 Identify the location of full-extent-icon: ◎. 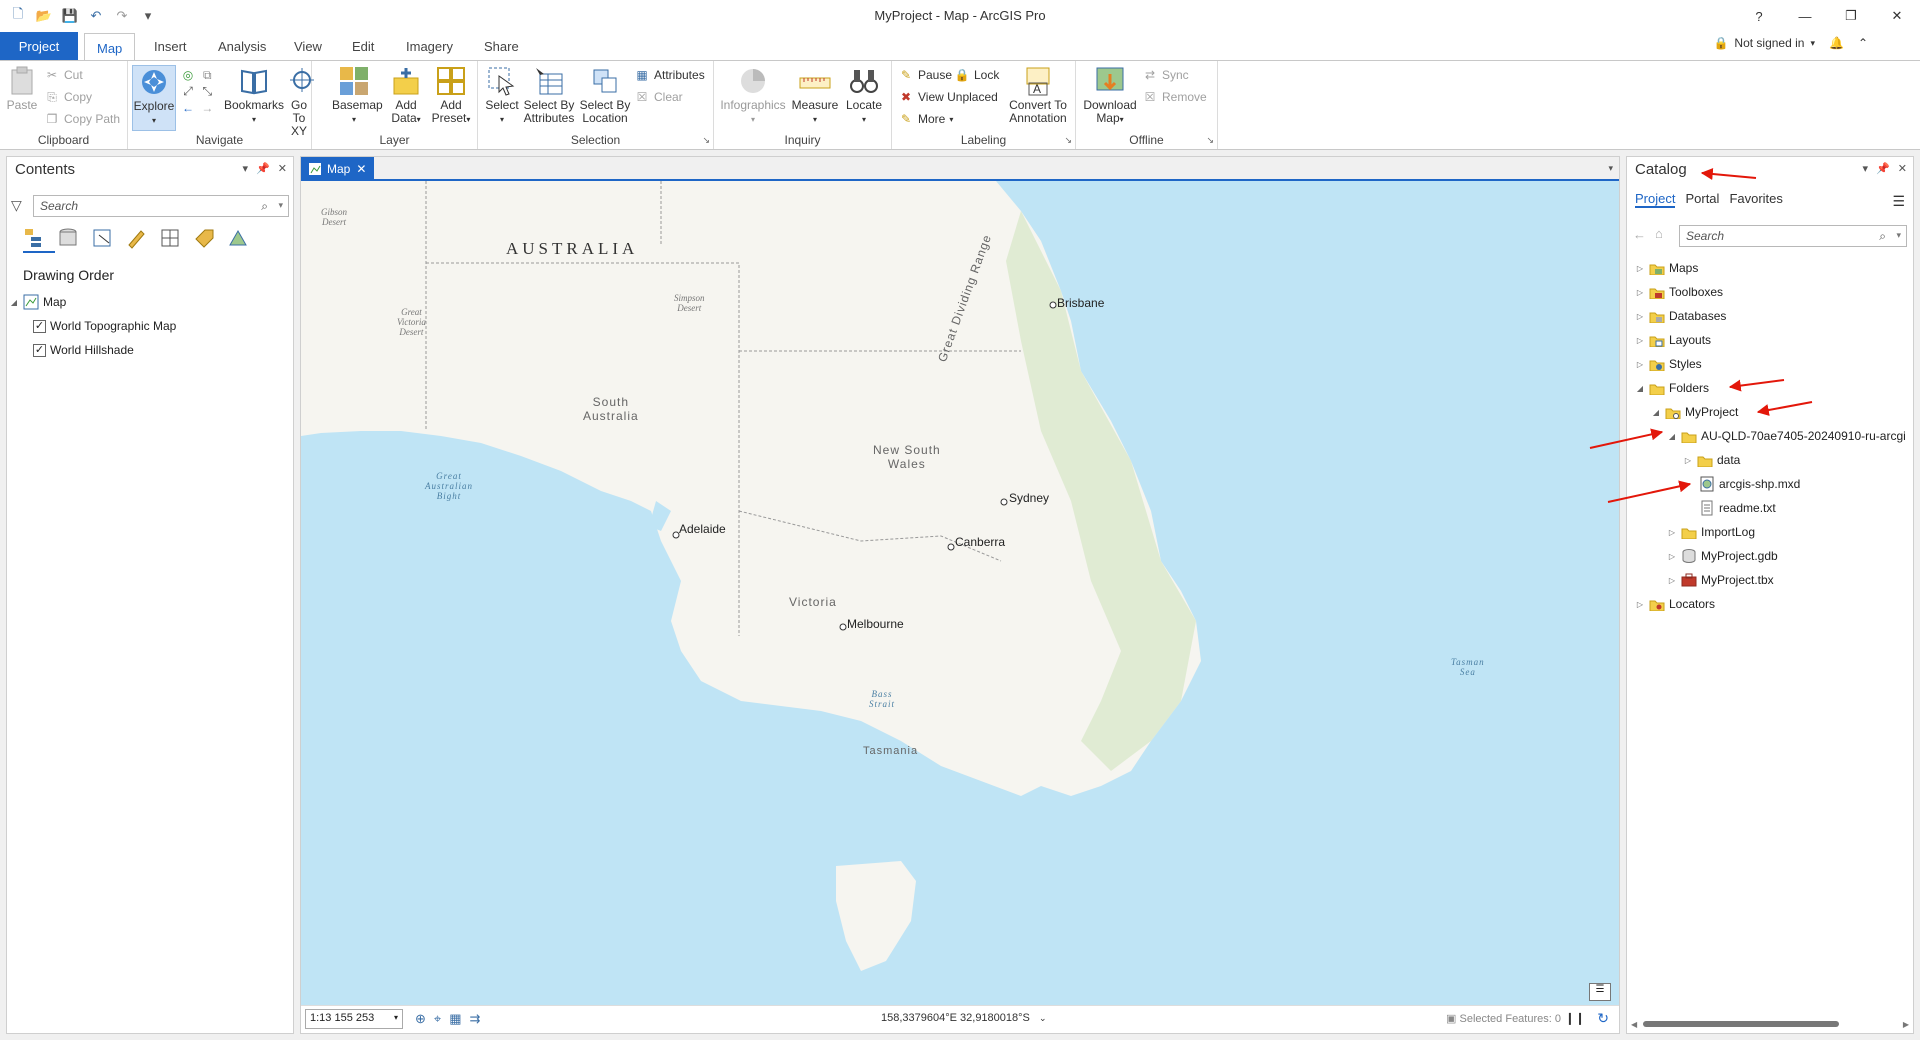
(188, 75).